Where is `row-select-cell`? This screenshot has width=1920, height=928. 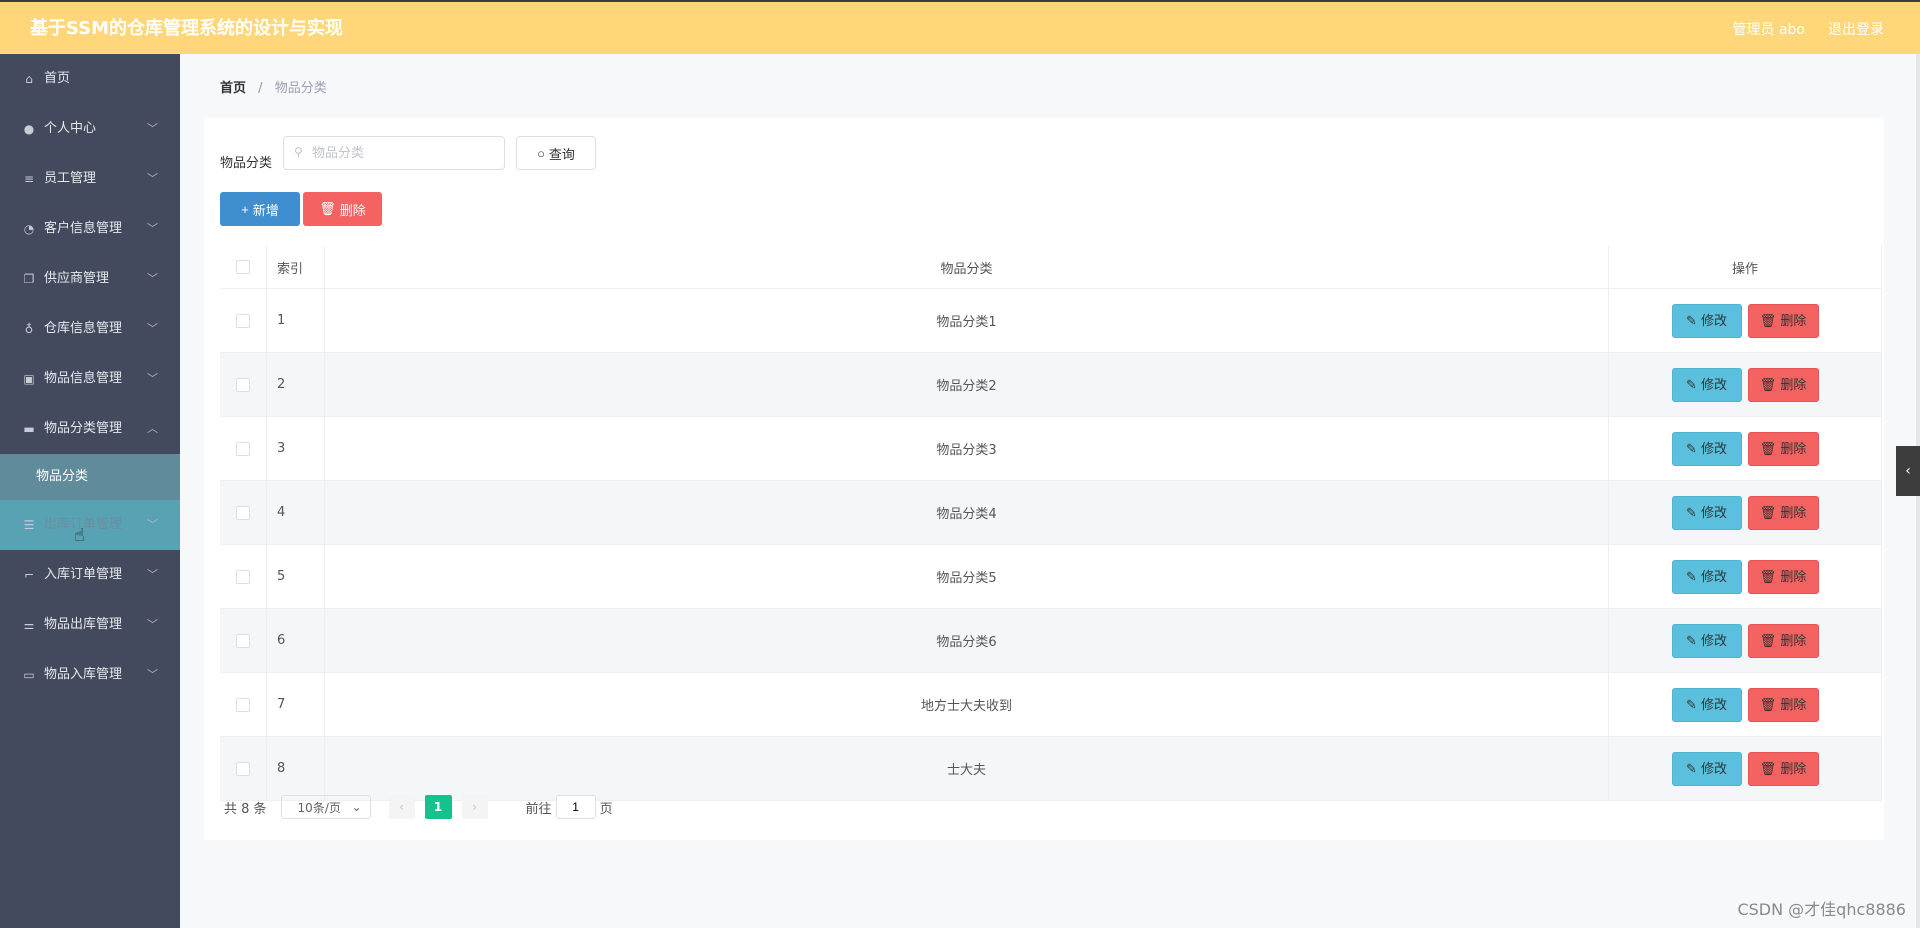
row-select-cell is located at coordinates (243, 640).